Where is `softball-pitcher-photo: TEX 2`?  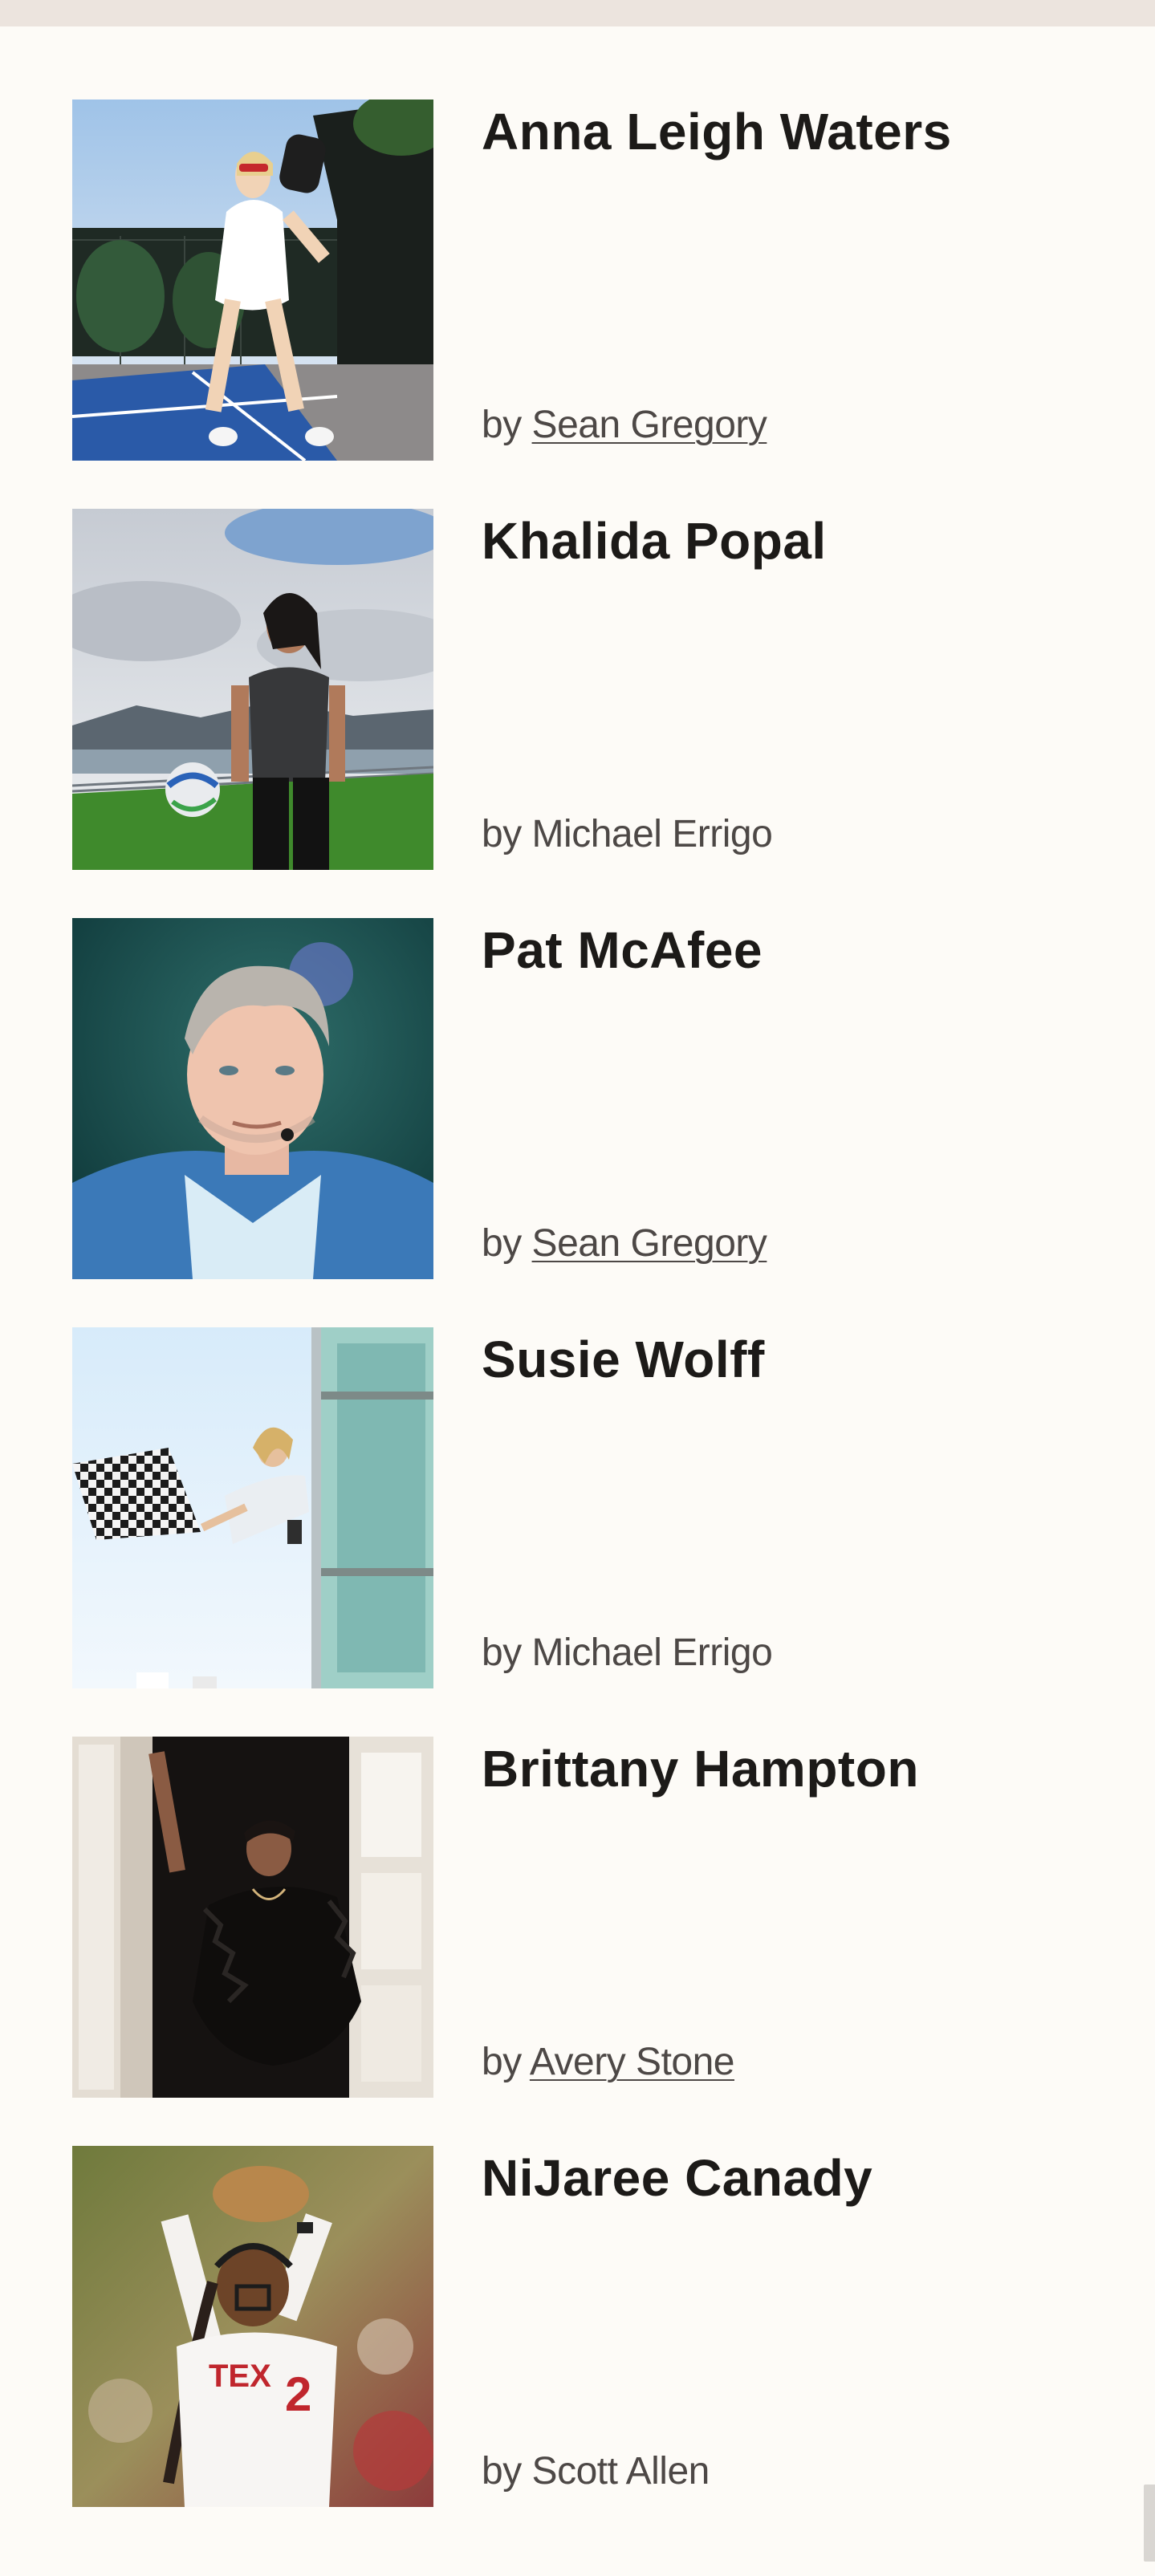 softball-pitcher-photo: TEX 2 is located at coordinates (252, 2326).